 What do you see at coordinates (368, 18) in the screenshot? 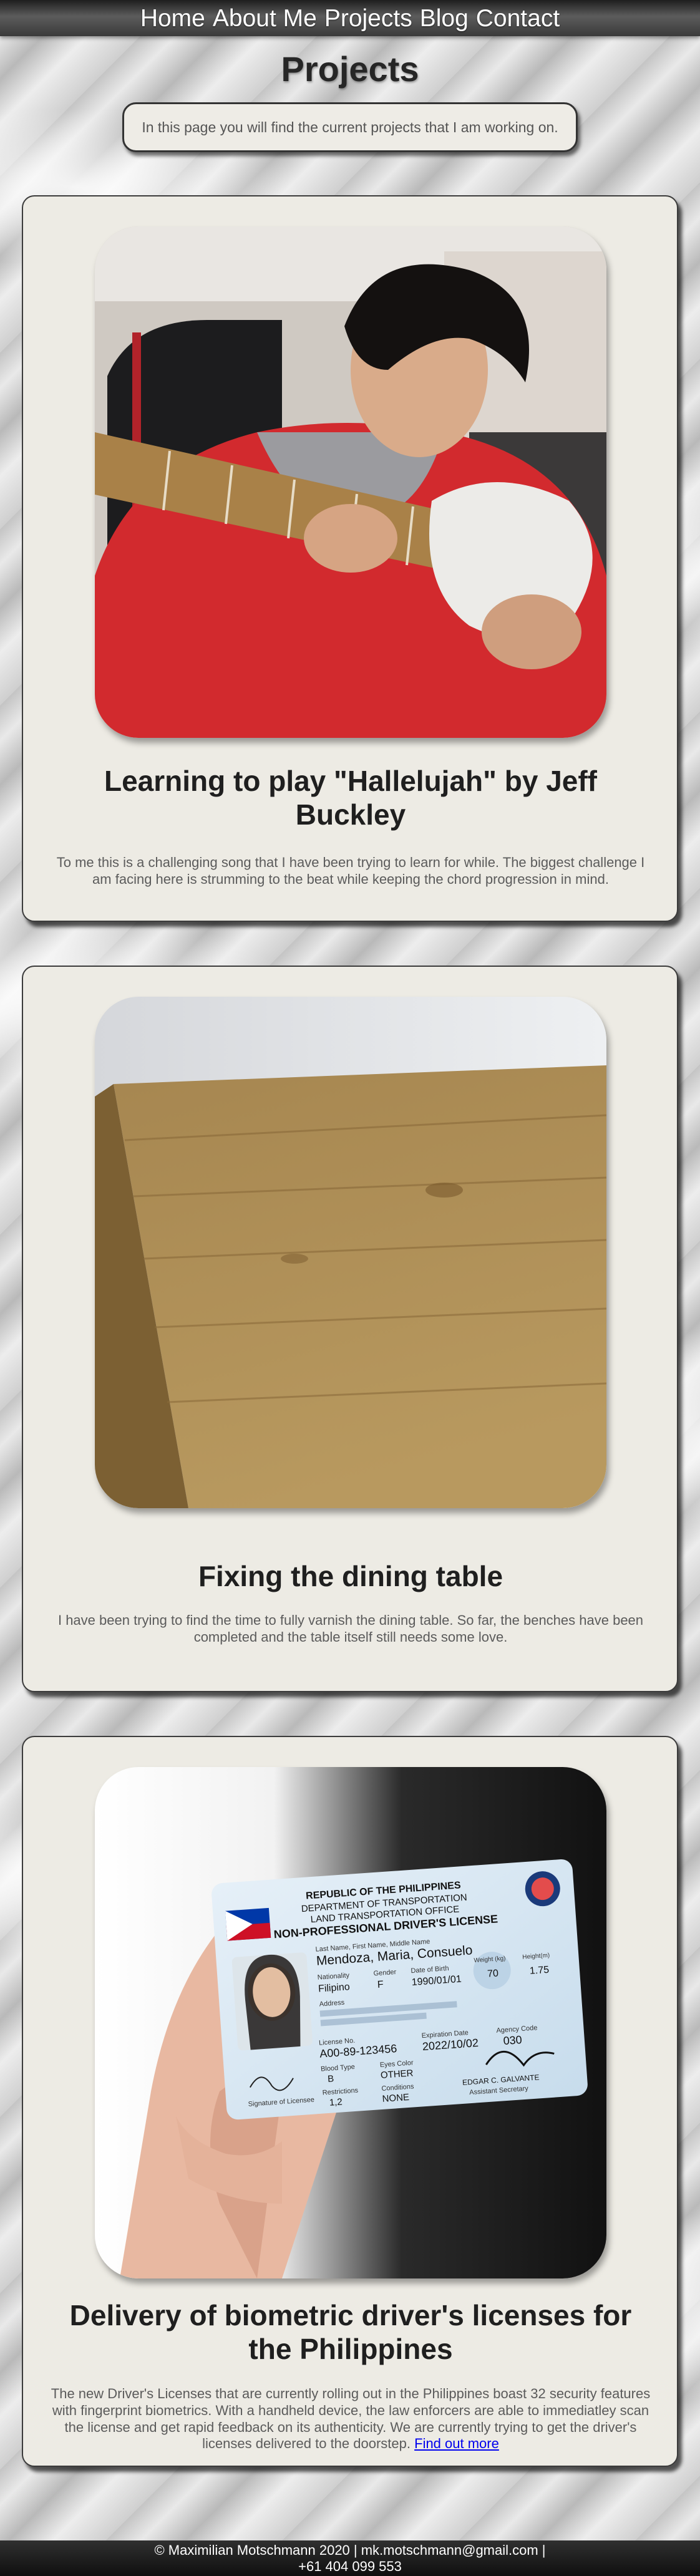
I see `nav-projects-link: Projects` at bounding box center [368, 18].